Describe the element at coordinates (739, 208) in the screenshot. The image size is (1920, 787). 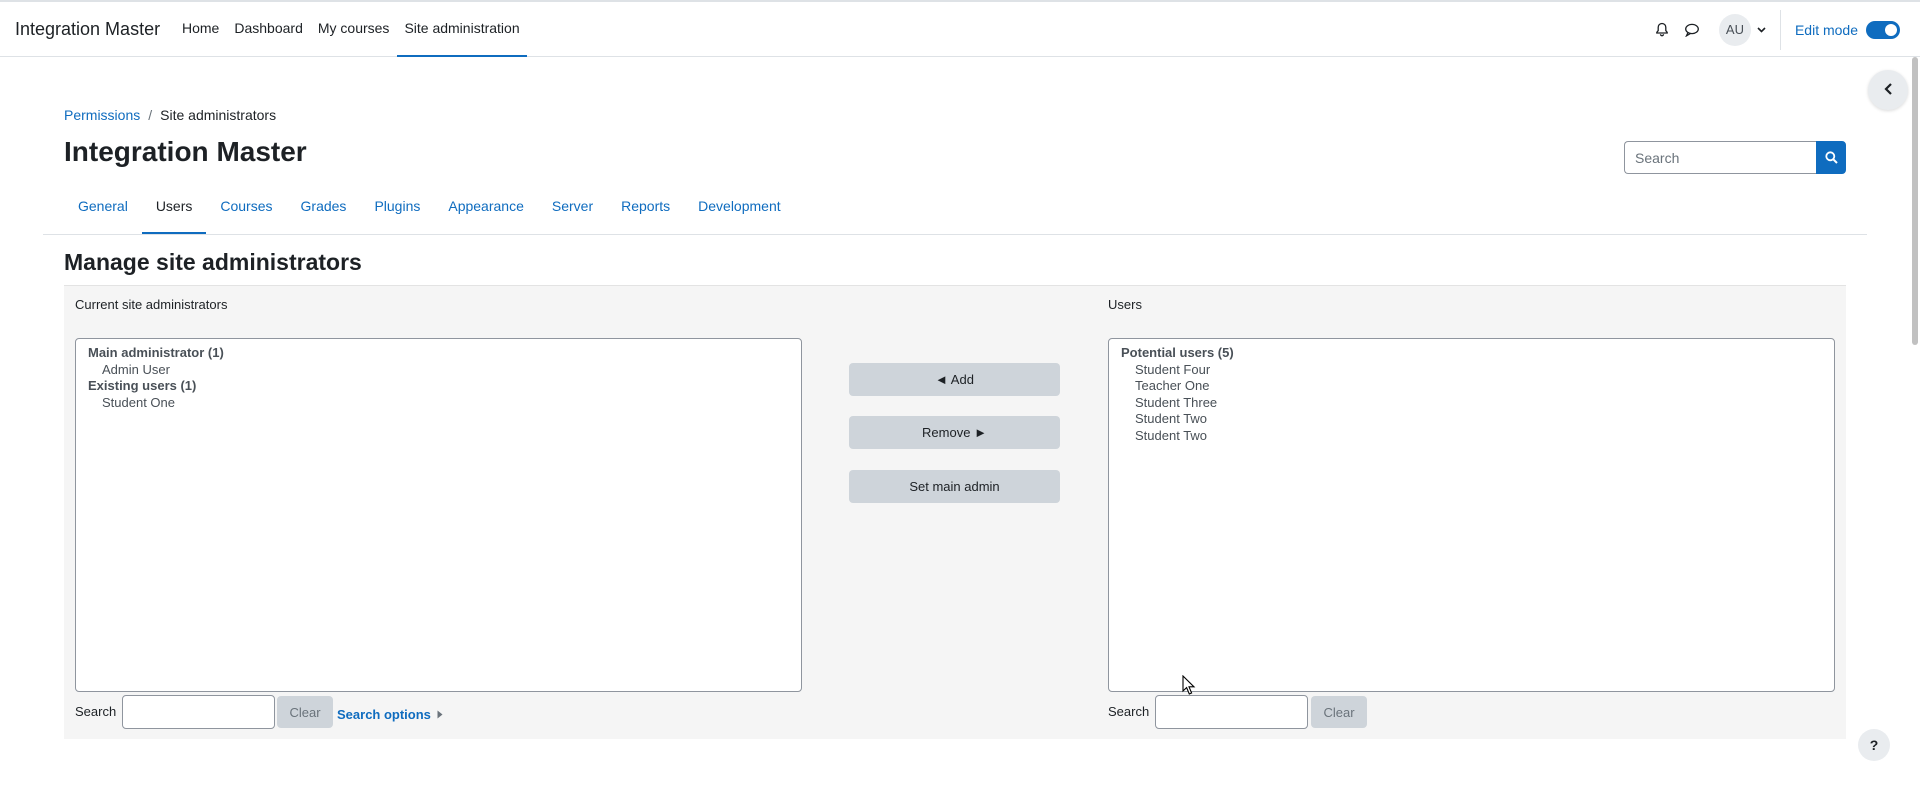
I see `tab-development: Development` at that location.